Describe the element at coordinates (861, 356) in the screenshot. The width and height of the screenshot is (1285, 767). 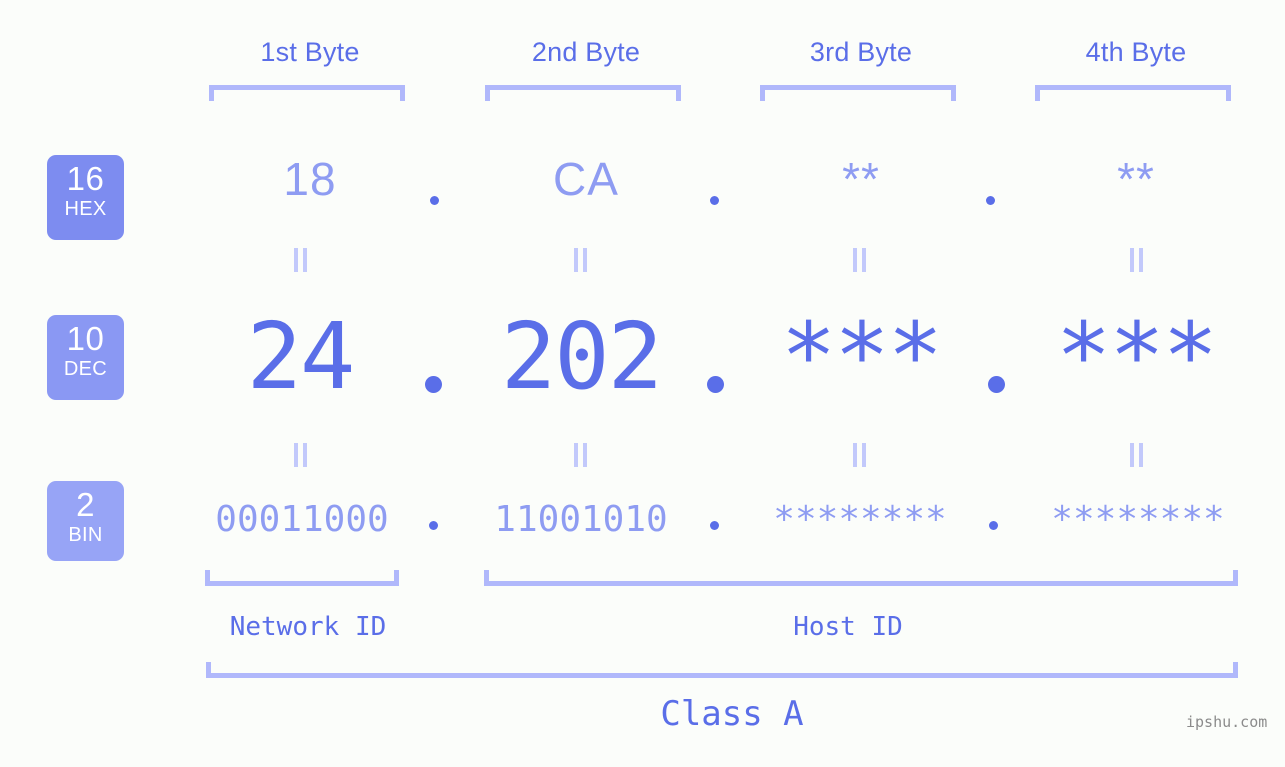
I see `dec-byte-3: ***` at that location.